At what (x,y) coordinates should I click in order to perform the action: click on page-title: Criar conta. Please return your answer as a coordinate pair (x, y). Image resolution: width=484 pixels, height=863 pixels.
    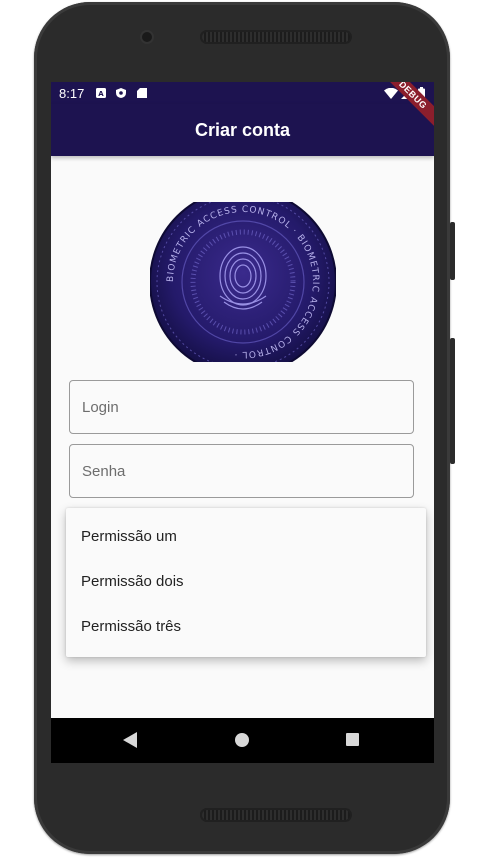
    Looking at the image, I should click on (242, 130).